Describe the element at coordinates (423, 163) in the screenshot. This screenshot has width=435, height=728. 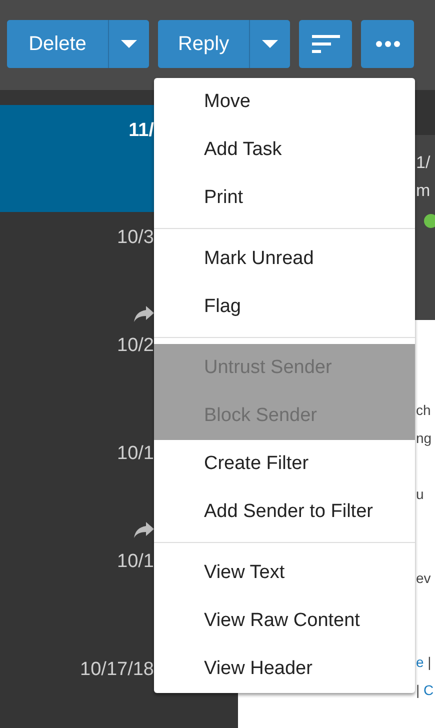
I see `message-date: 1/` at that location.